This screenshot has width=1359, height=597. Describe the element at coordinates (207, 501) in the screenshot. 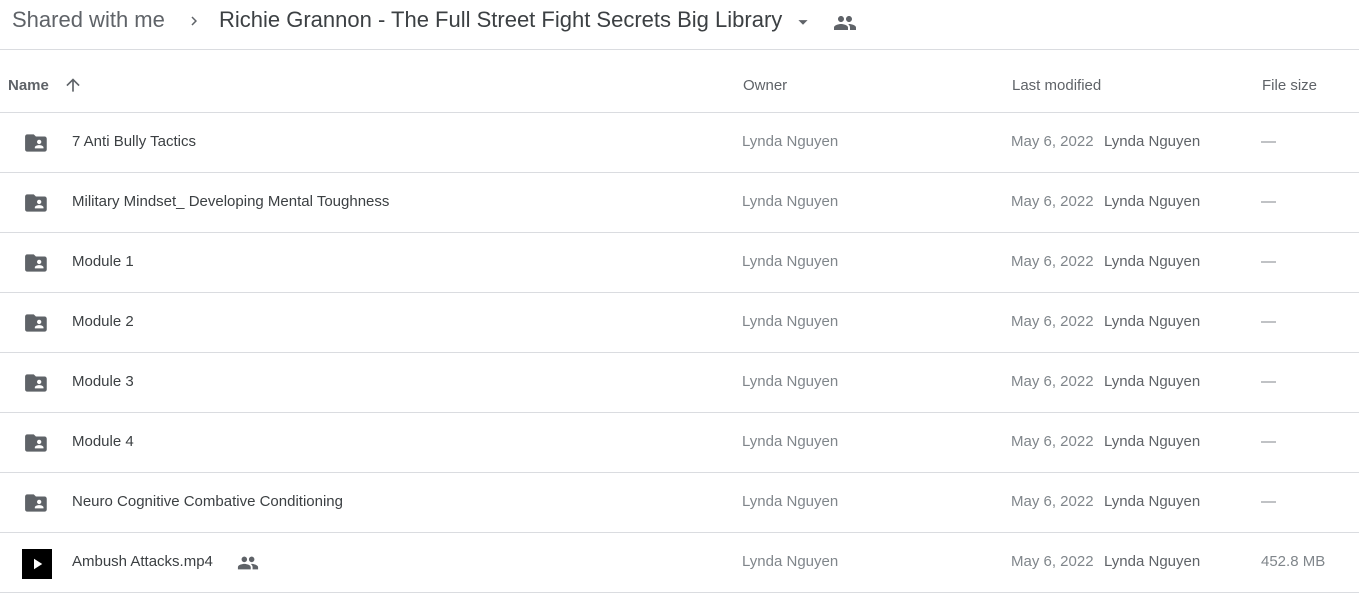

I see `file-name: Neuro Cognitive Combative Conditioning` at that location.